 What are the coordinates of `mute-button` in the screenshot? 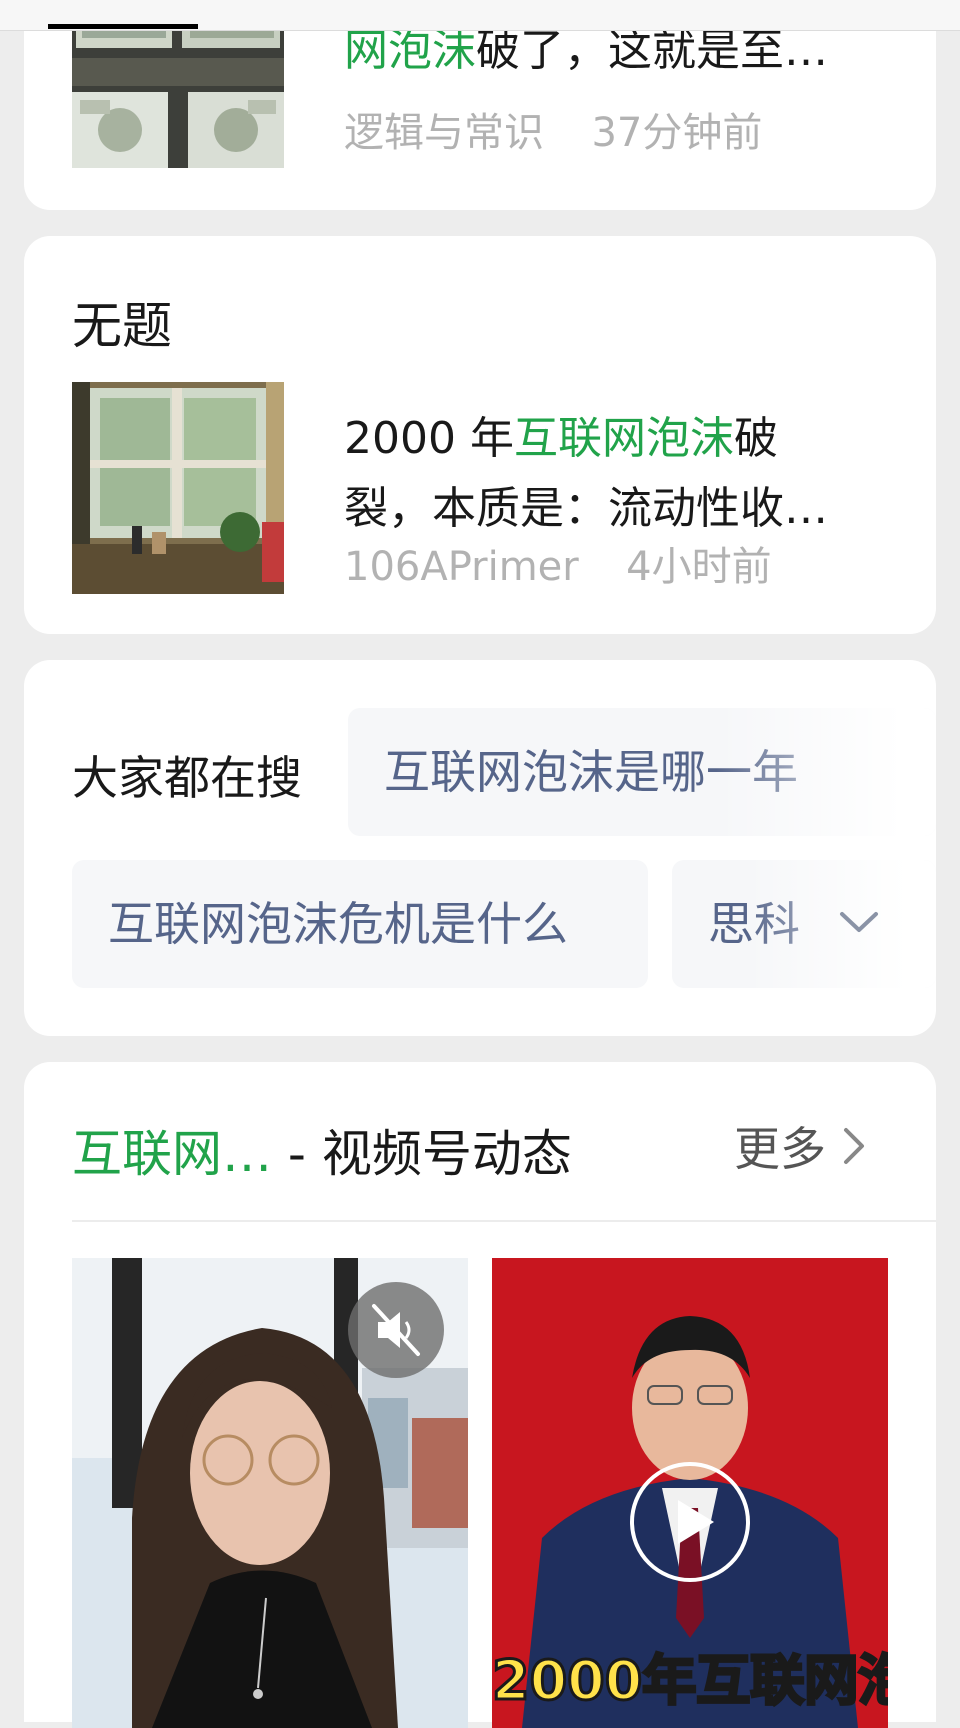 It's located at (396, 1330).